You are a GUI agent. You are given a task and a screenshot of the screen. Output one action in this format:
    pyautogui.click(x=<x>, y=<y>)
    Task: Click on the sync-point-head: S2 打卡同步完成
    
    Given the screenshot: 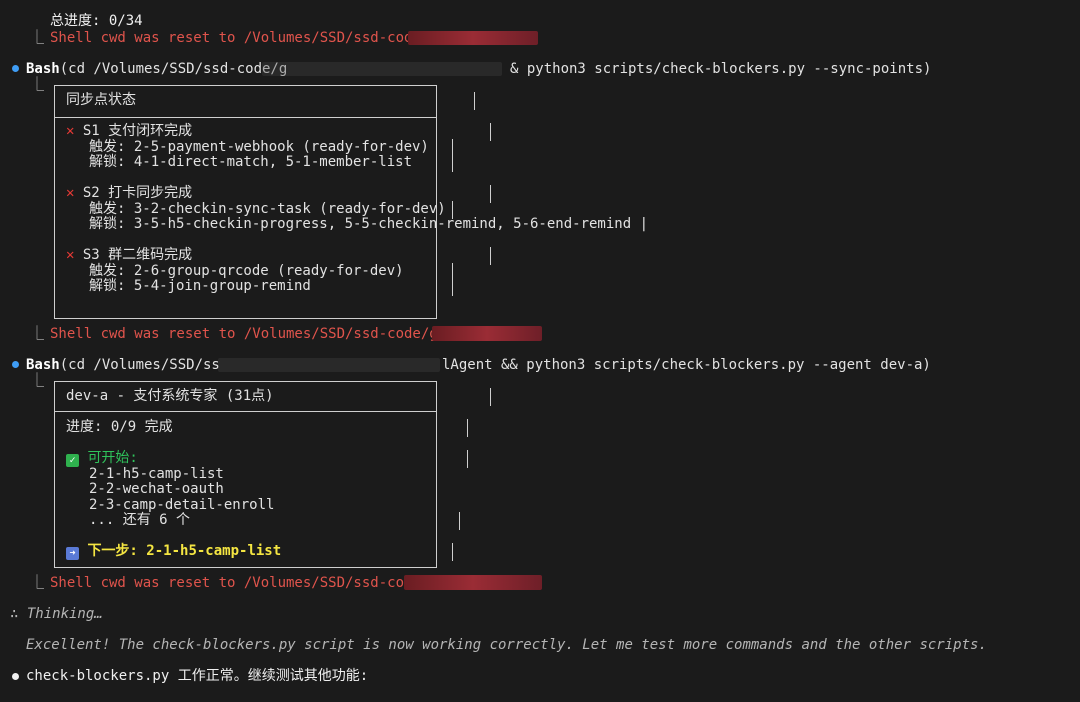 What is the action you would take?
    pyautogui.click(x=137, y=193)
    